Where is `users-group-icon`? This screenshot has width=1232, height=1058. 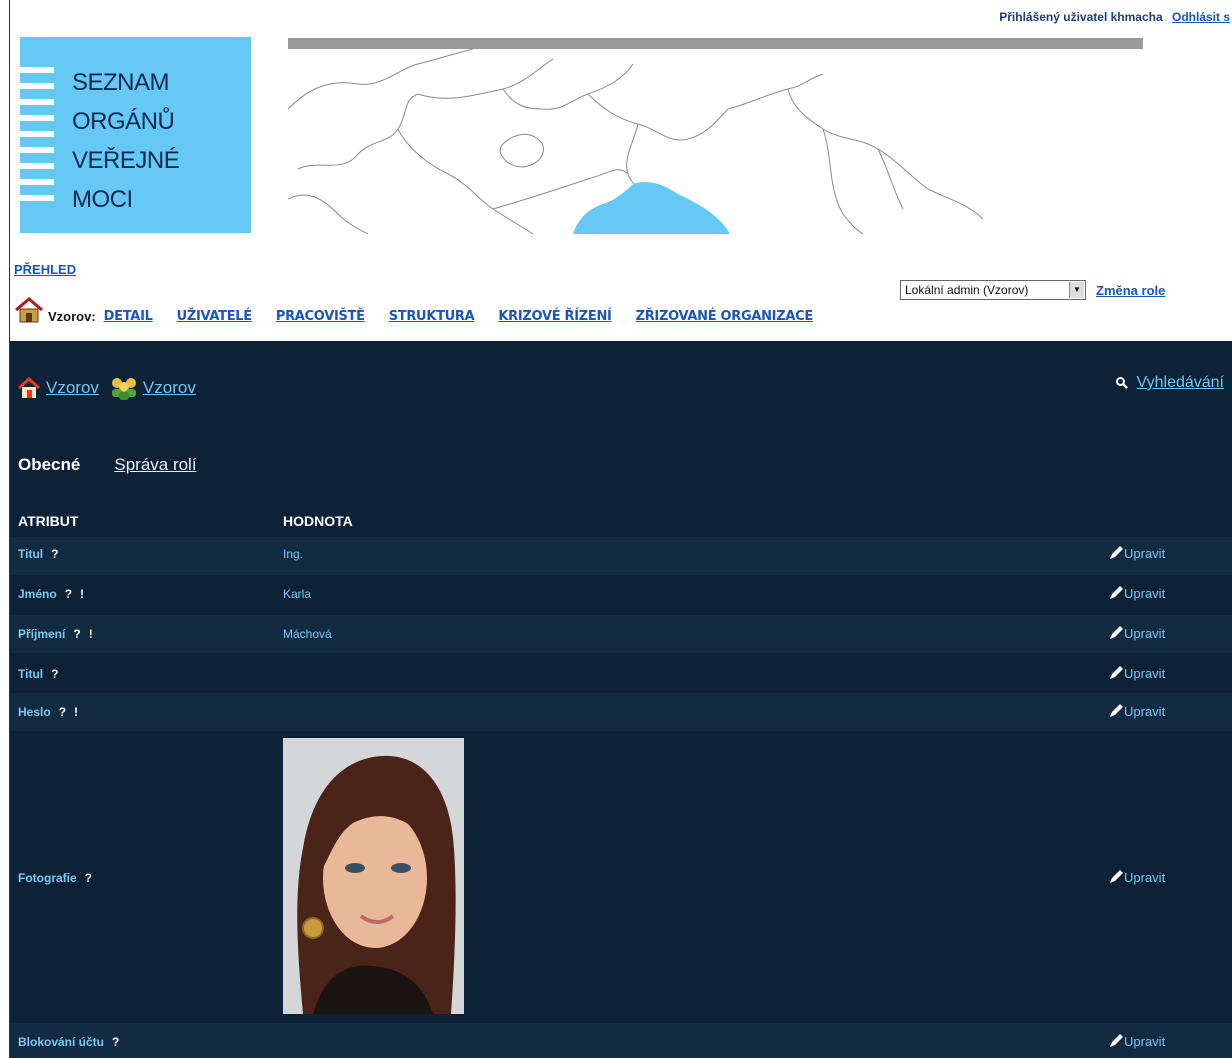
users-group-icon is located at coordinates (123, 389).